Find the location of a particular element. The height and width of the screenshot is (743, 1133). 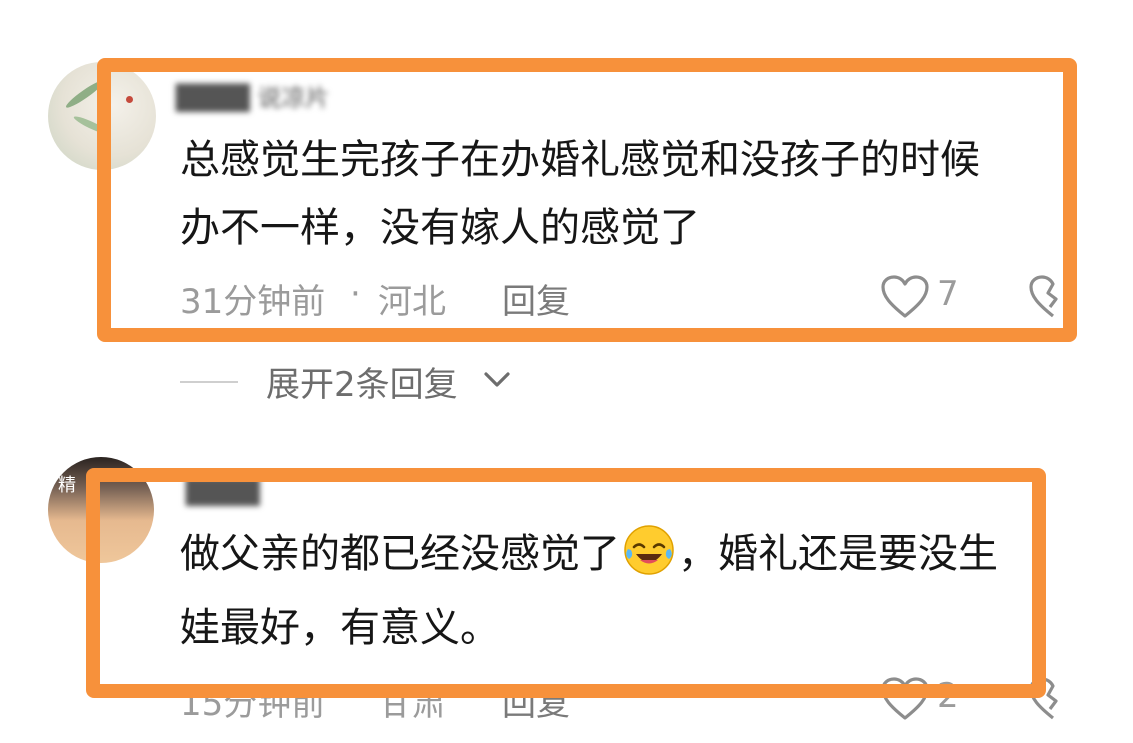

avatar-badge: 精 is located at coordinates (67, 485).